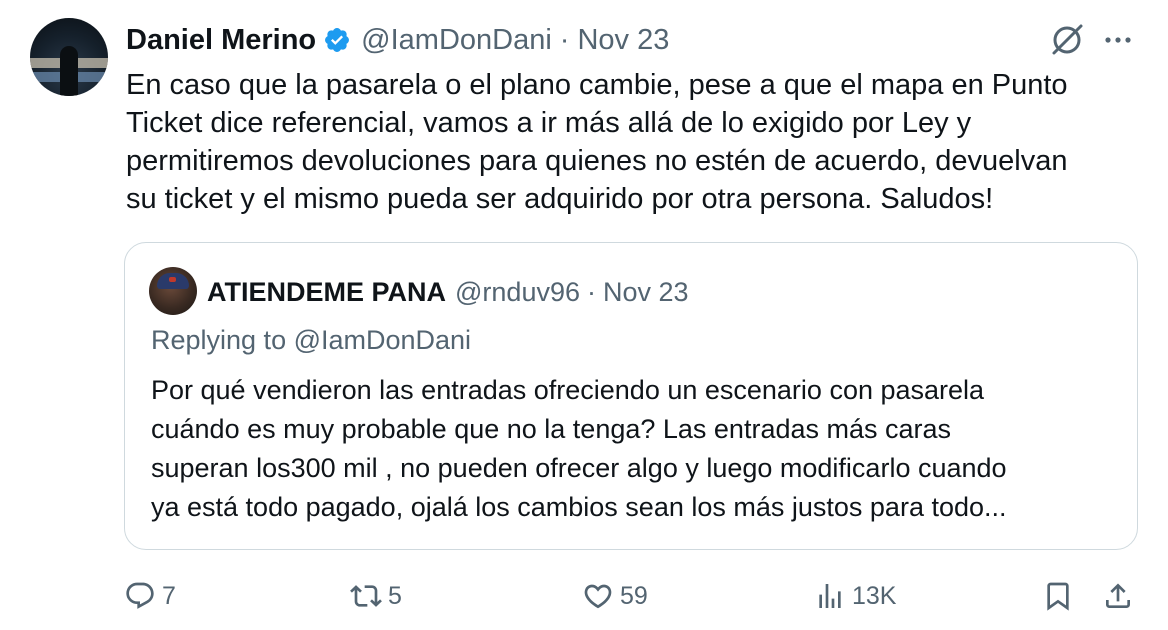  I want to click on verified-badge-icon, so click(337, 40).